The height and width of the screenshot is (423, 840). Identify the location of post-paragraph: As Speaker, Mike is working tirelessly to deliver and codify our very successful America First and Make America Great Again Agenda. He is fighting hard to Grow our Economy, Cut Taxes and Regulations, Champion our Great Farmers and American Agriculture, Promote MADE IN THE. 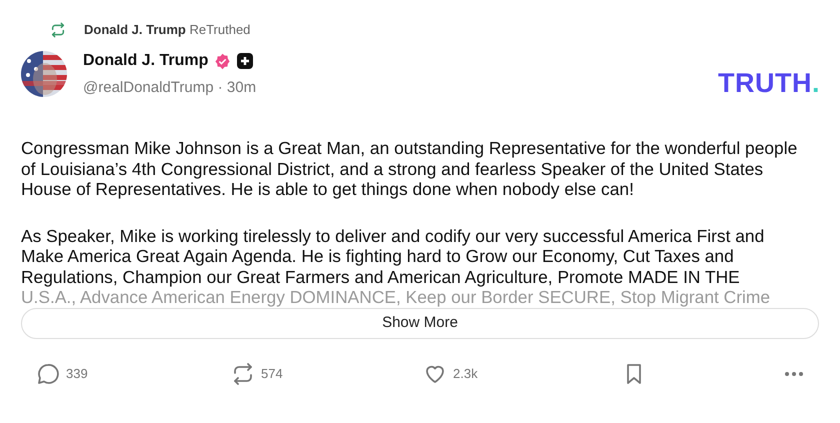
(393, 256).